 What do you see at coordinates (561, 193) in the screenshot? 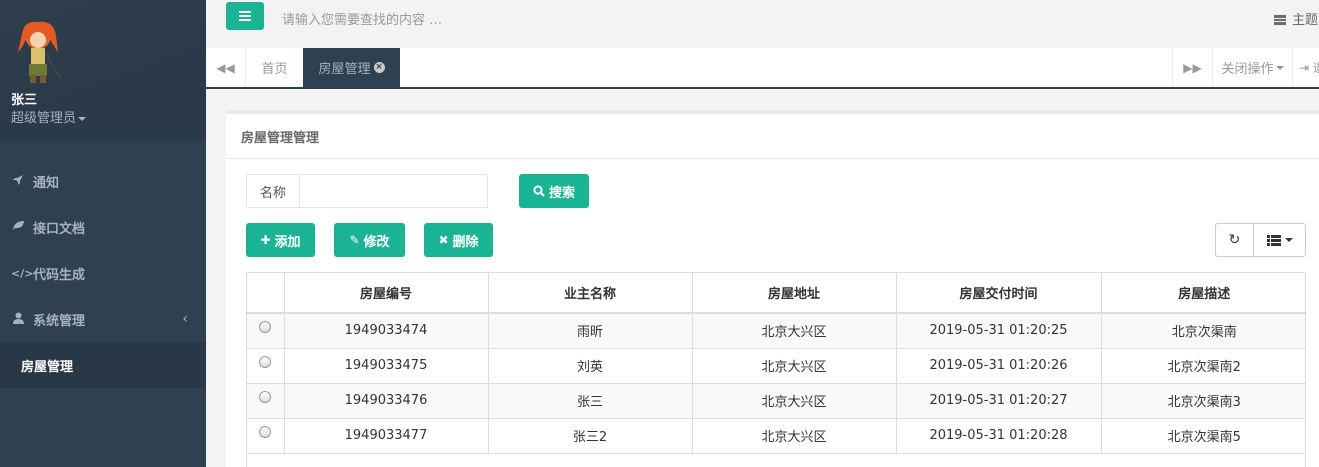
I see `search-button-label: 搜索` at bounding box center [561, 193].